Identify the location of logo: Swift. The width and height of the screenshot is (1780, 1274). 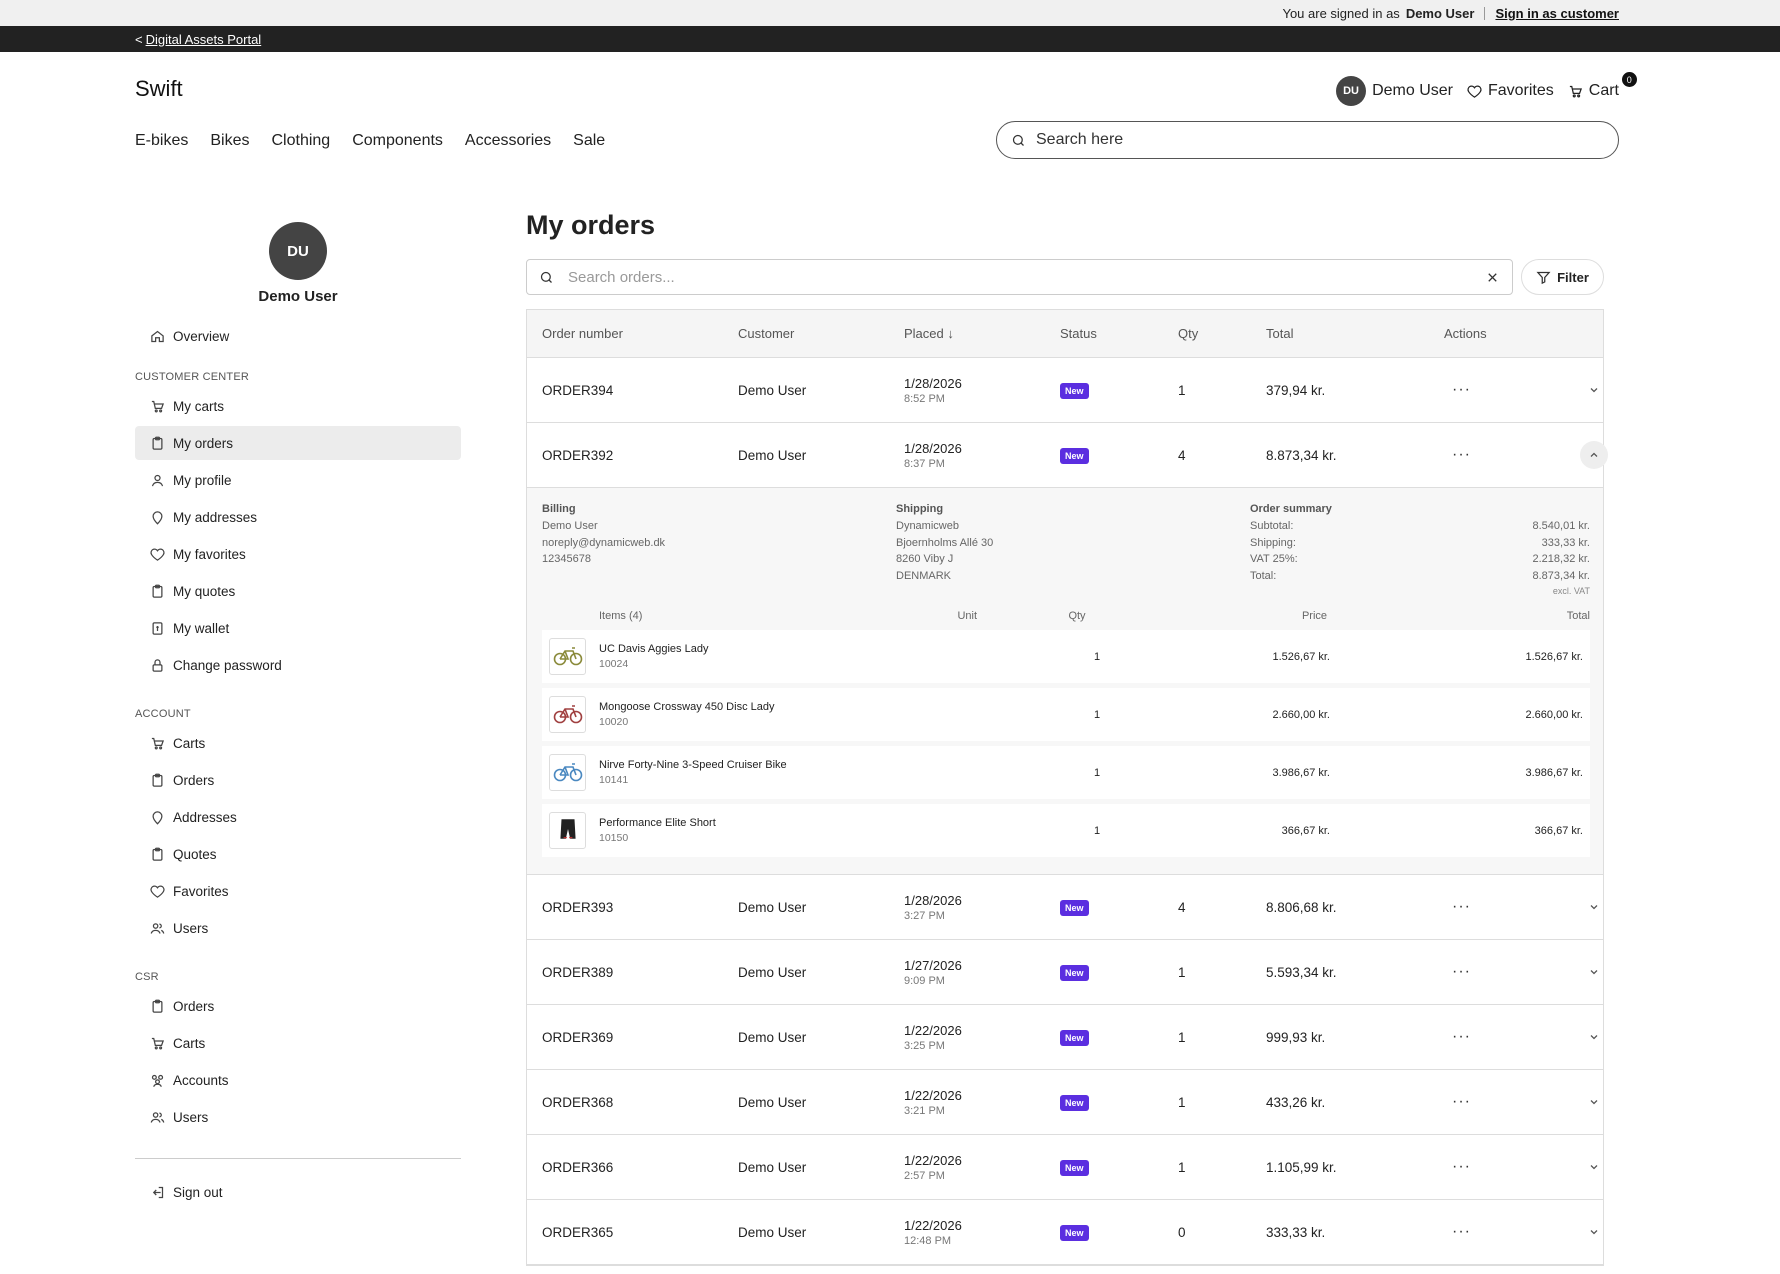
(159, 89).